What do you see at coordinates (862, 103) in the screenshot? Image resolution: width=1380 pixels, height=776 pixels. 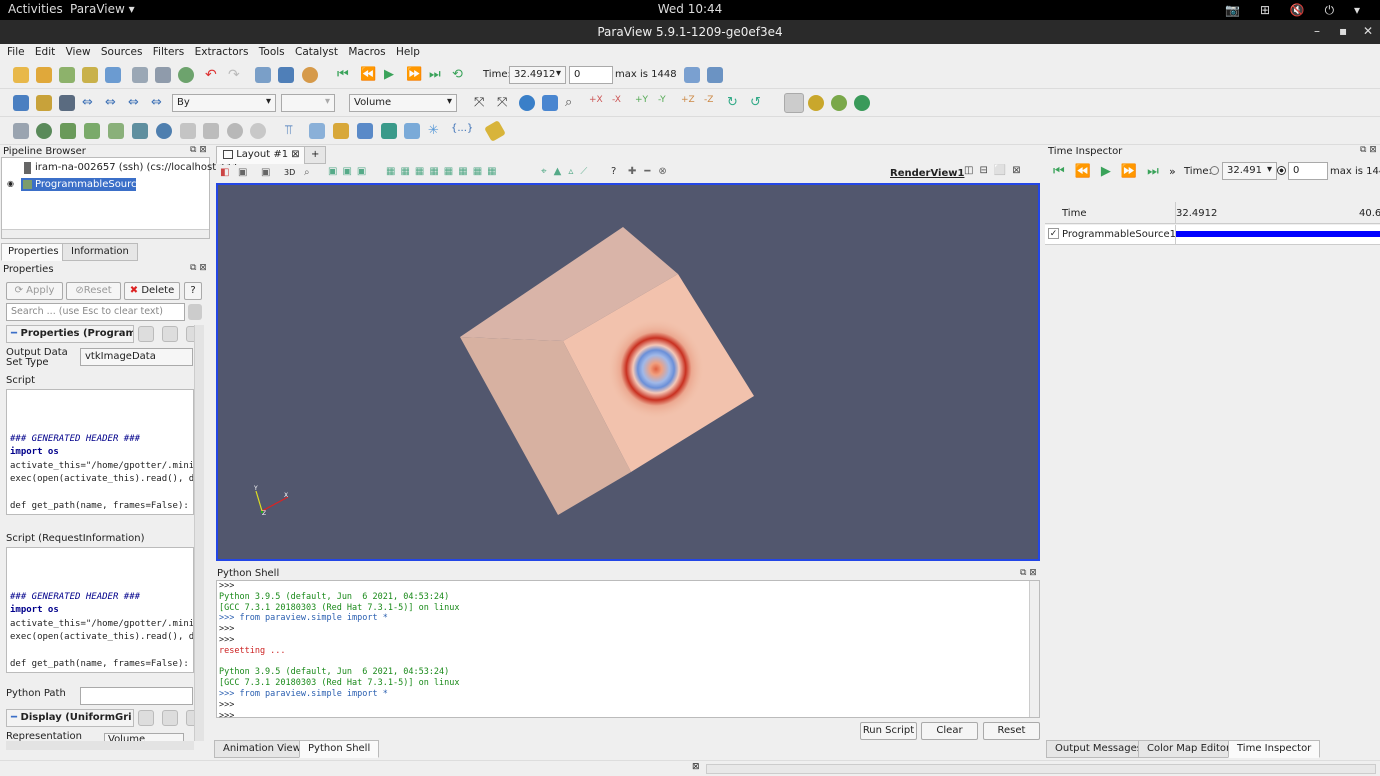 I see `show-center-icon` at bounding box center [862, 103].